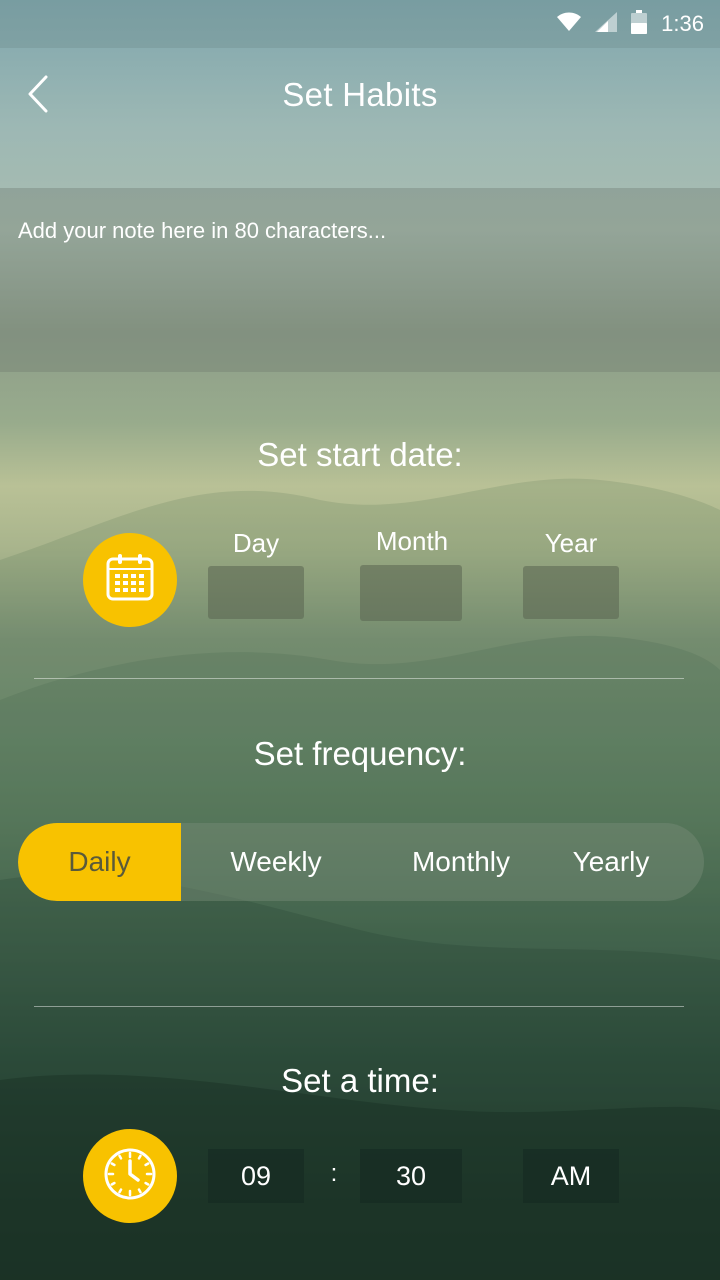 The image size is (720, 1280). What do you see at coordinates (276, 862) in the screenshot?
I see `frequency-option-weekly: Weekly` at bounding box center [276, 862].